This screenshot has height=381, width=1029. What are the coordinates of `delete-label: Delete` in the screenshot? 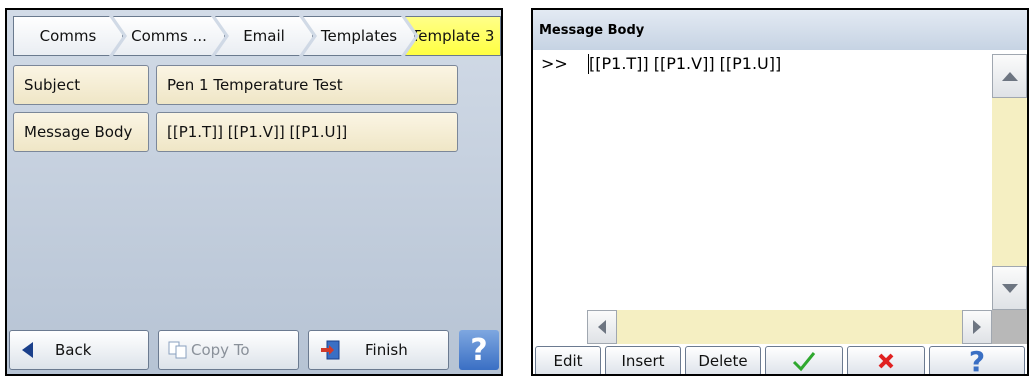 It's located at (723, 361).